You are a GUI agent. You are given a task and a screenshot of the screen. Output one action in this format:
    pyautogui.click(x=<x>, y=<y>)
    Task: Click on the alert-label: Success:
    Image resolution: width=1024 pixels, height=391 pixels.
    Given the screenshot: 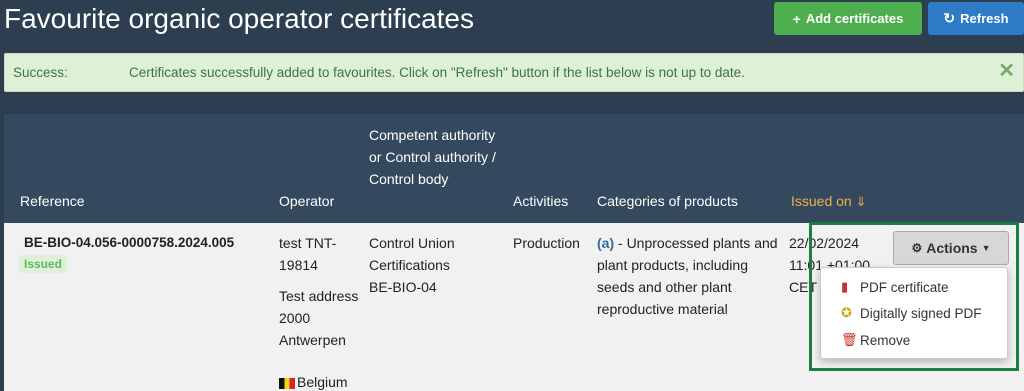 What is the action you would take?
    pyautogui.click(x=40, y=72)
    